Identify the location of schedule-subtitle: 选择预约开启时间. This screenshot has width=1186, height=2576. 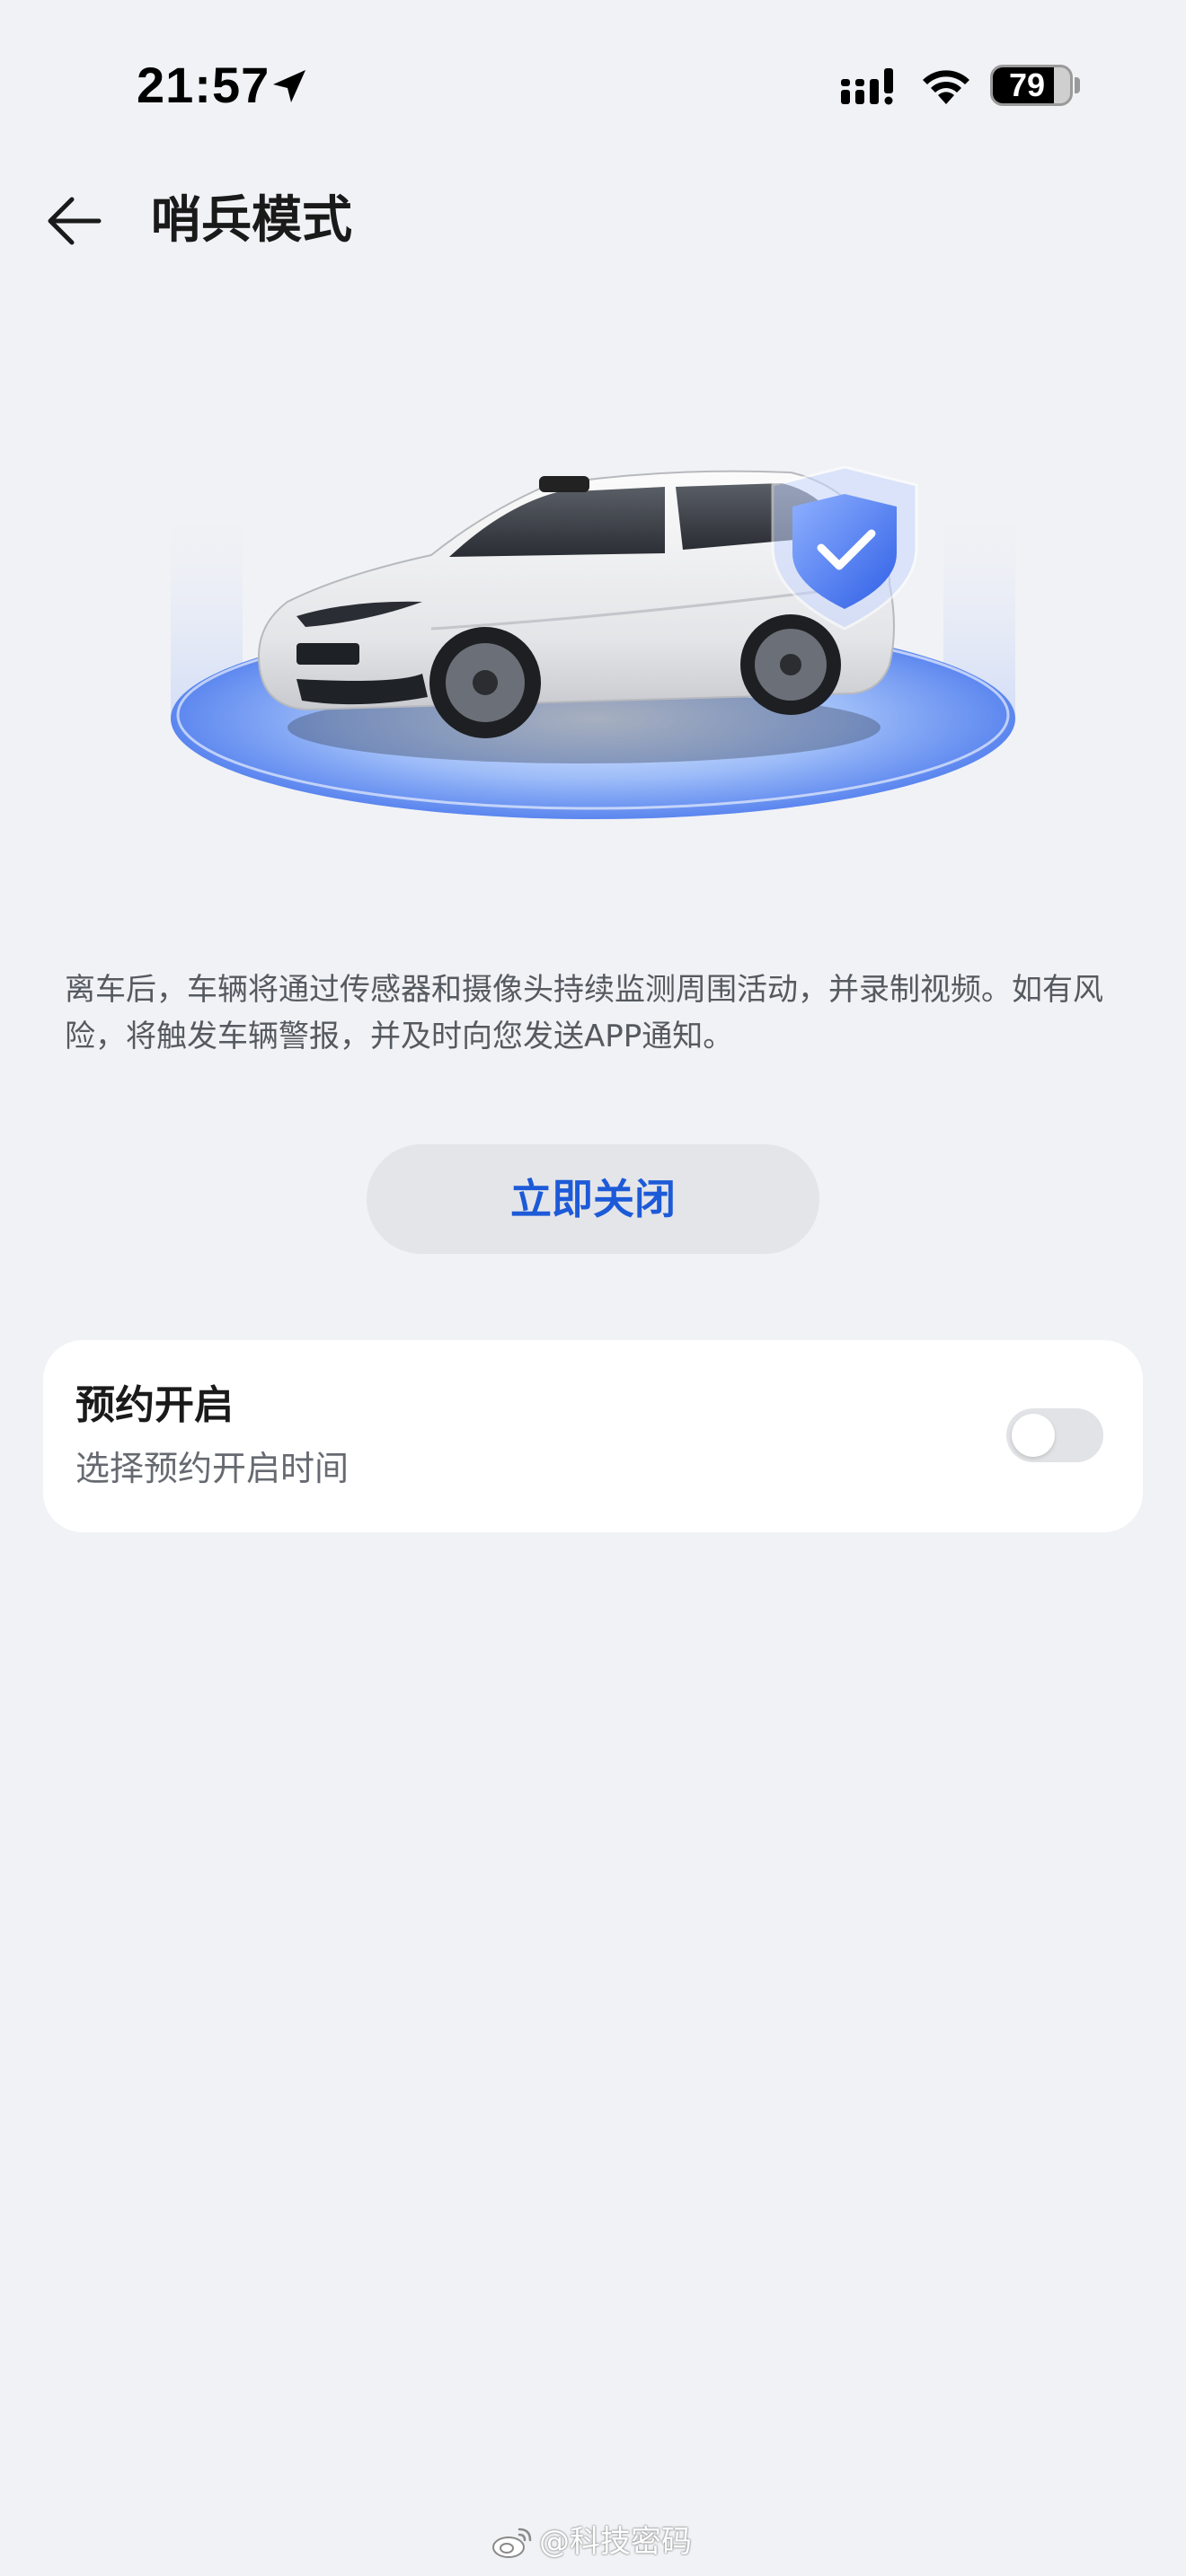
(212, 1468).